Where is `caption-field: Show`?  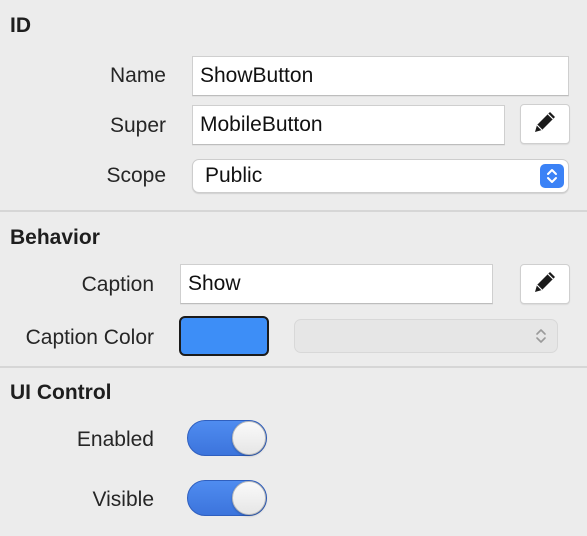
caption-field: Show is located at coordinates (336, 284).